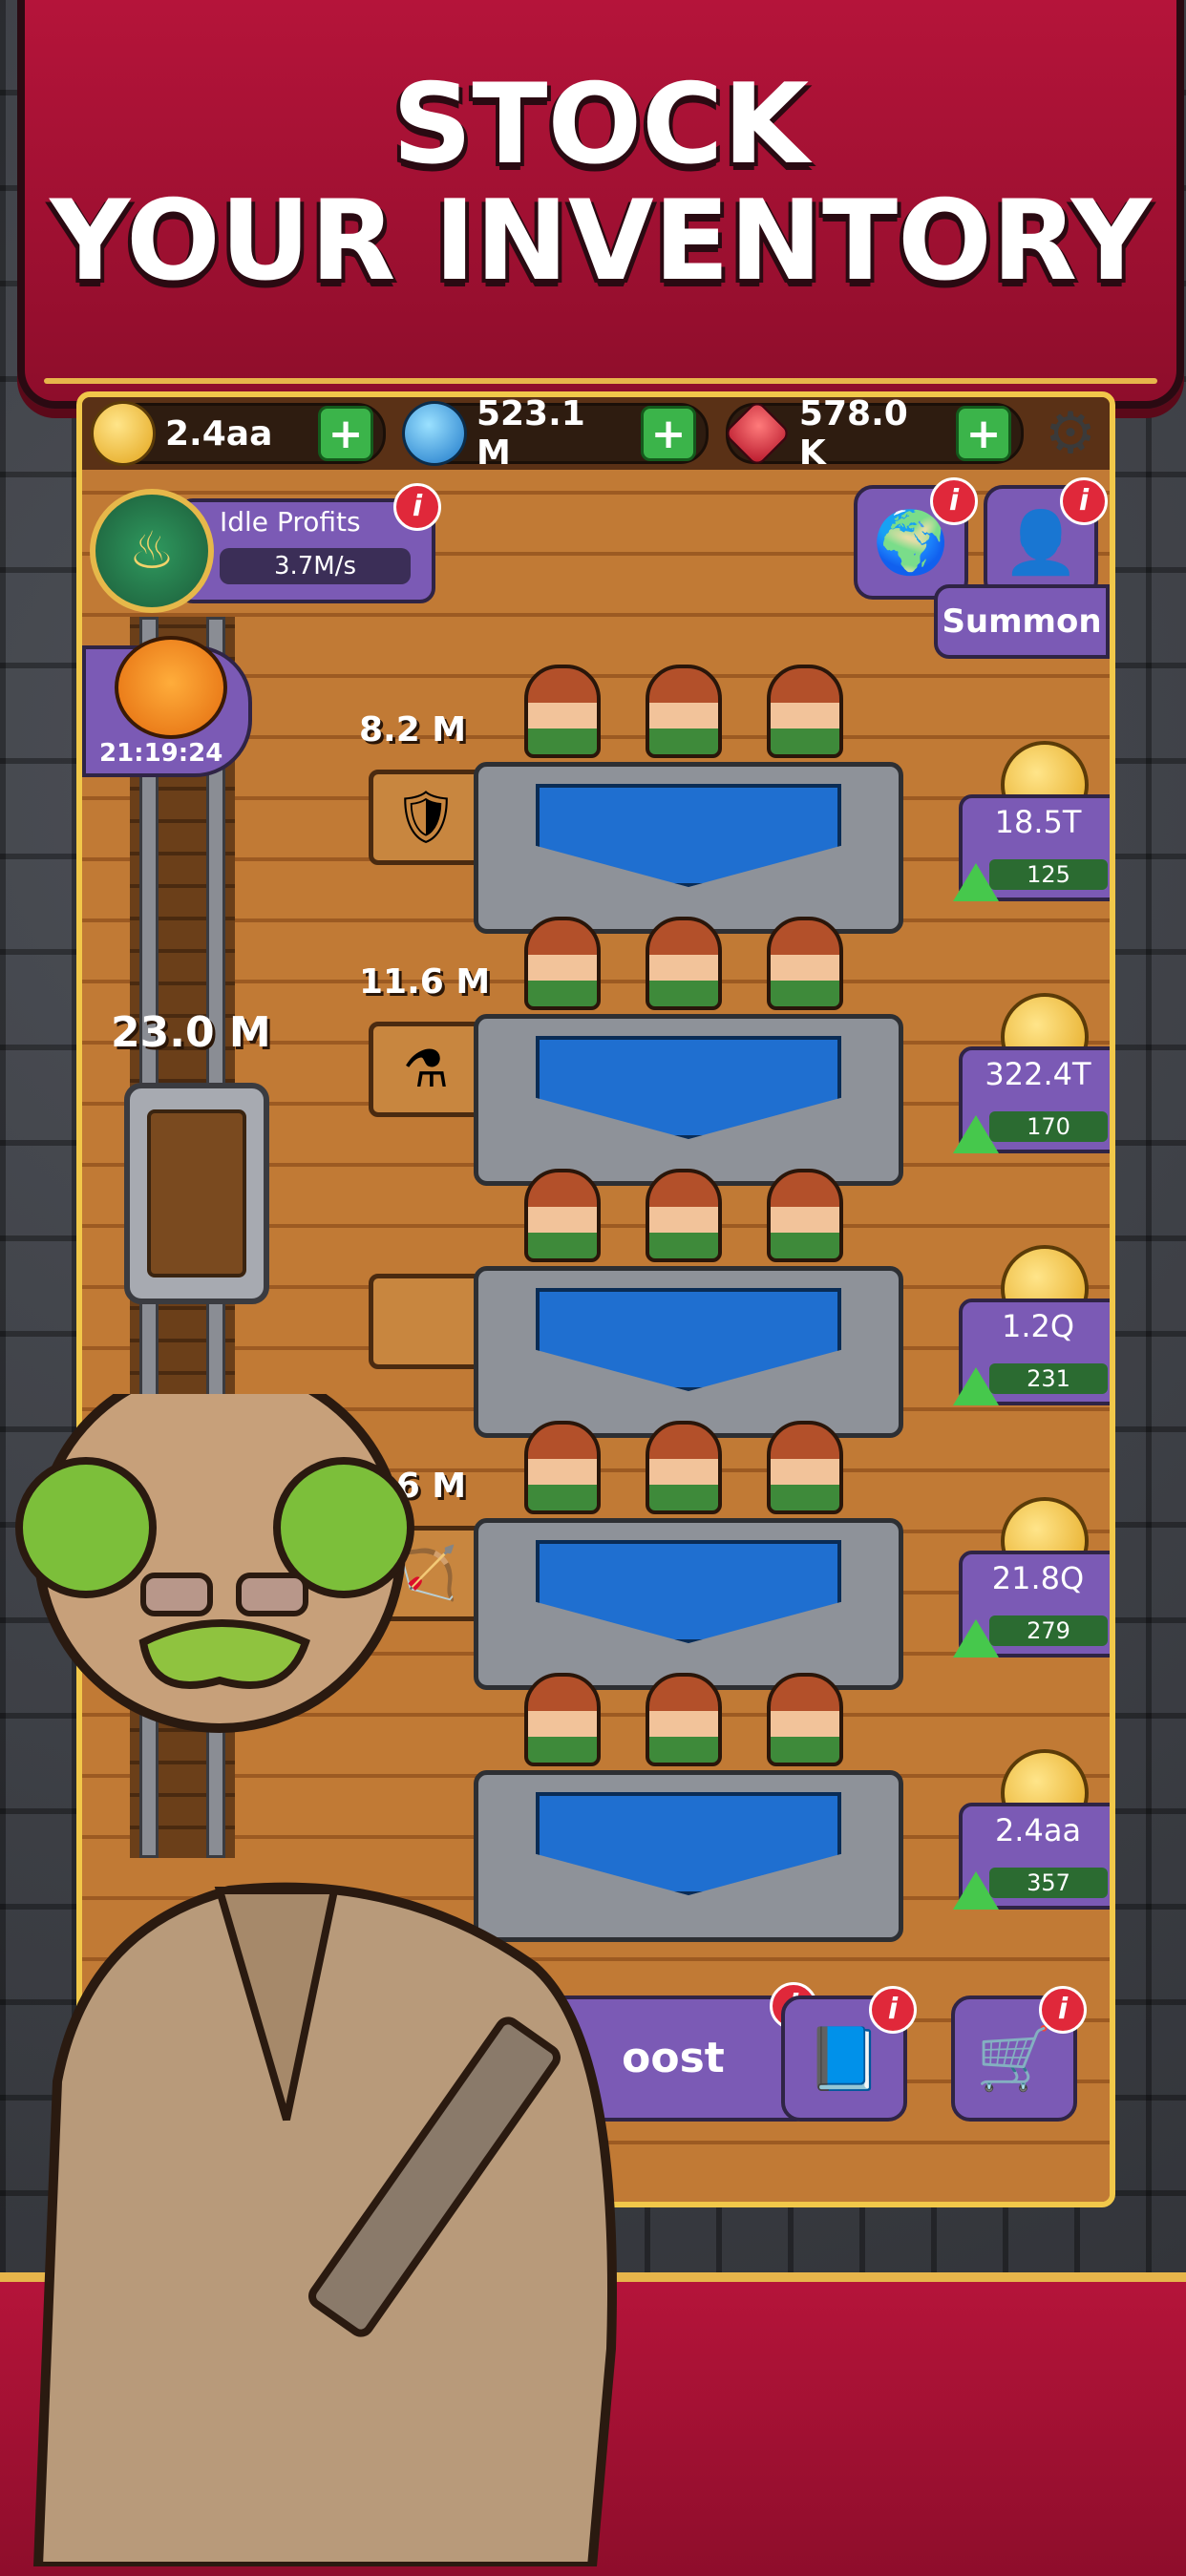  I want to click on banner-title: STOCK YOUR INVENTORY, so click(601, 183).